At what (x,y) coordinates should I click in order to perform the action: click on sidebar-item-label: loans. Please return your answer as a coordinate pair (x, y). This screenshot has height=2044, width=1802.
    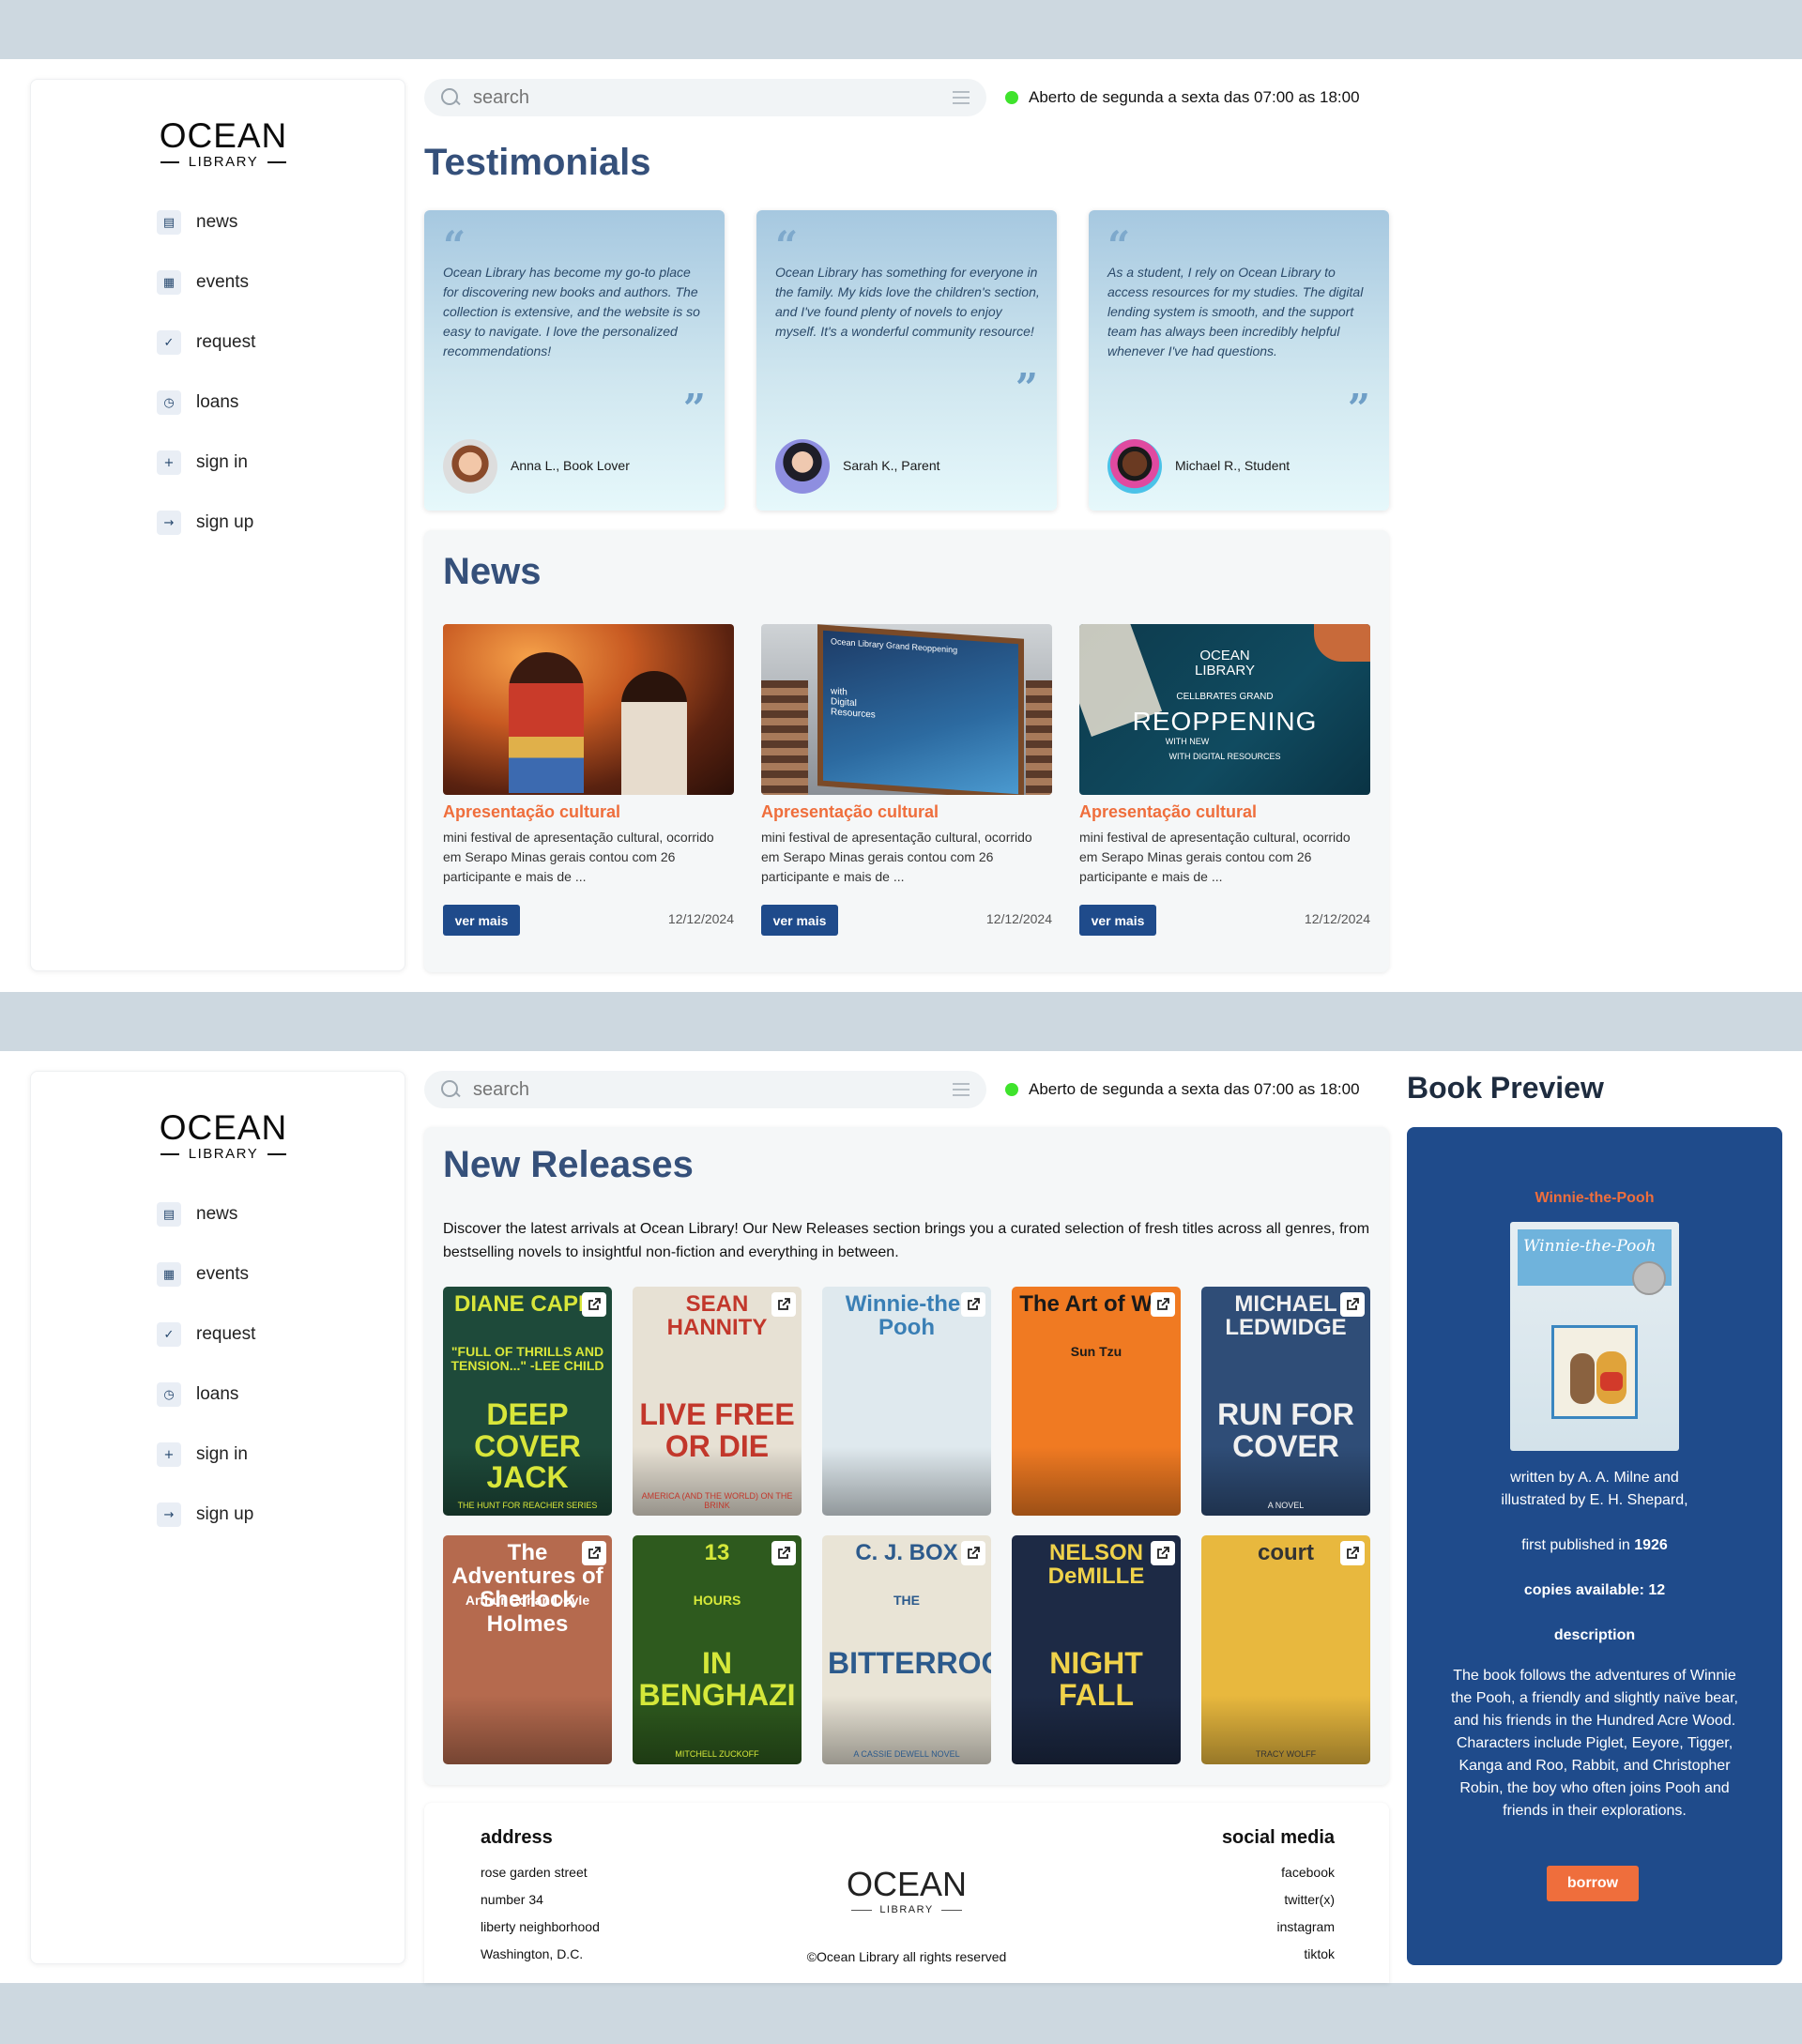
    Looking at the image, I should click on (218, 402).